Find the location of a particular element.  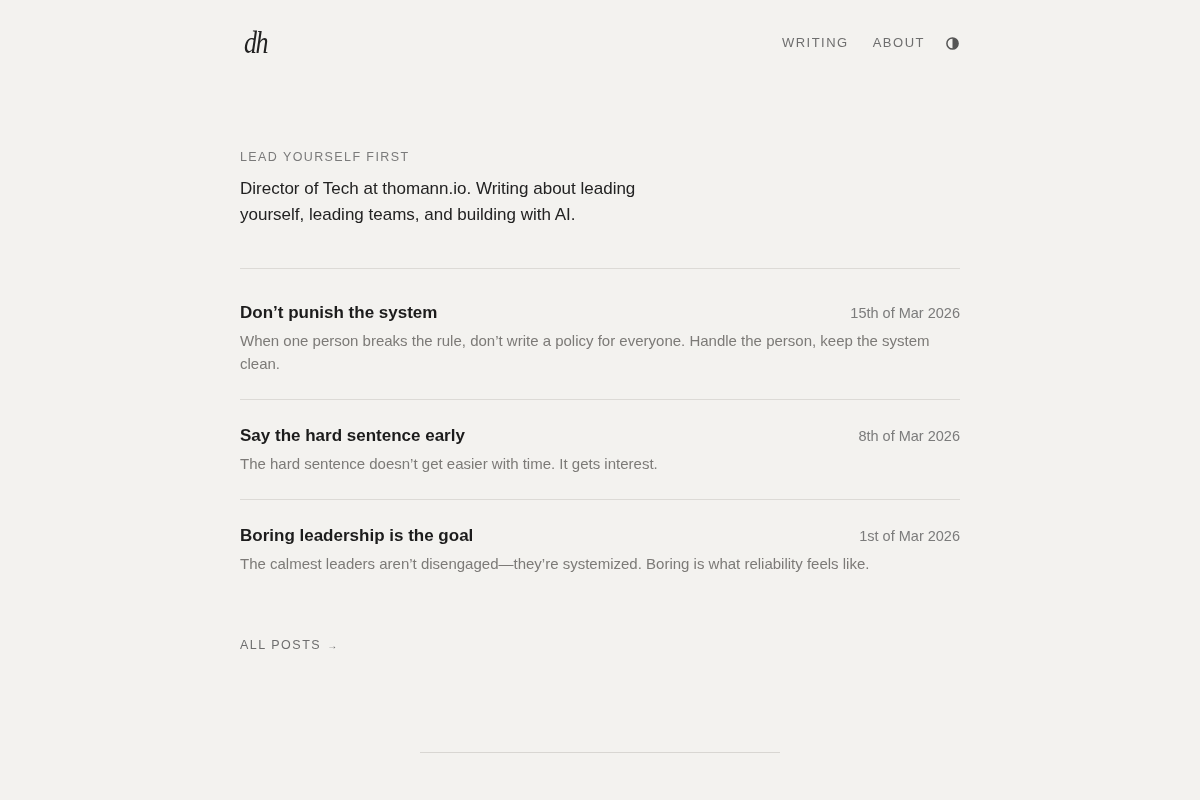

post-excerpt: The calmest leaders aren’t disengaged—they’re systemized. Boring is what reliability feels like. is located at coordinates (555, 564).